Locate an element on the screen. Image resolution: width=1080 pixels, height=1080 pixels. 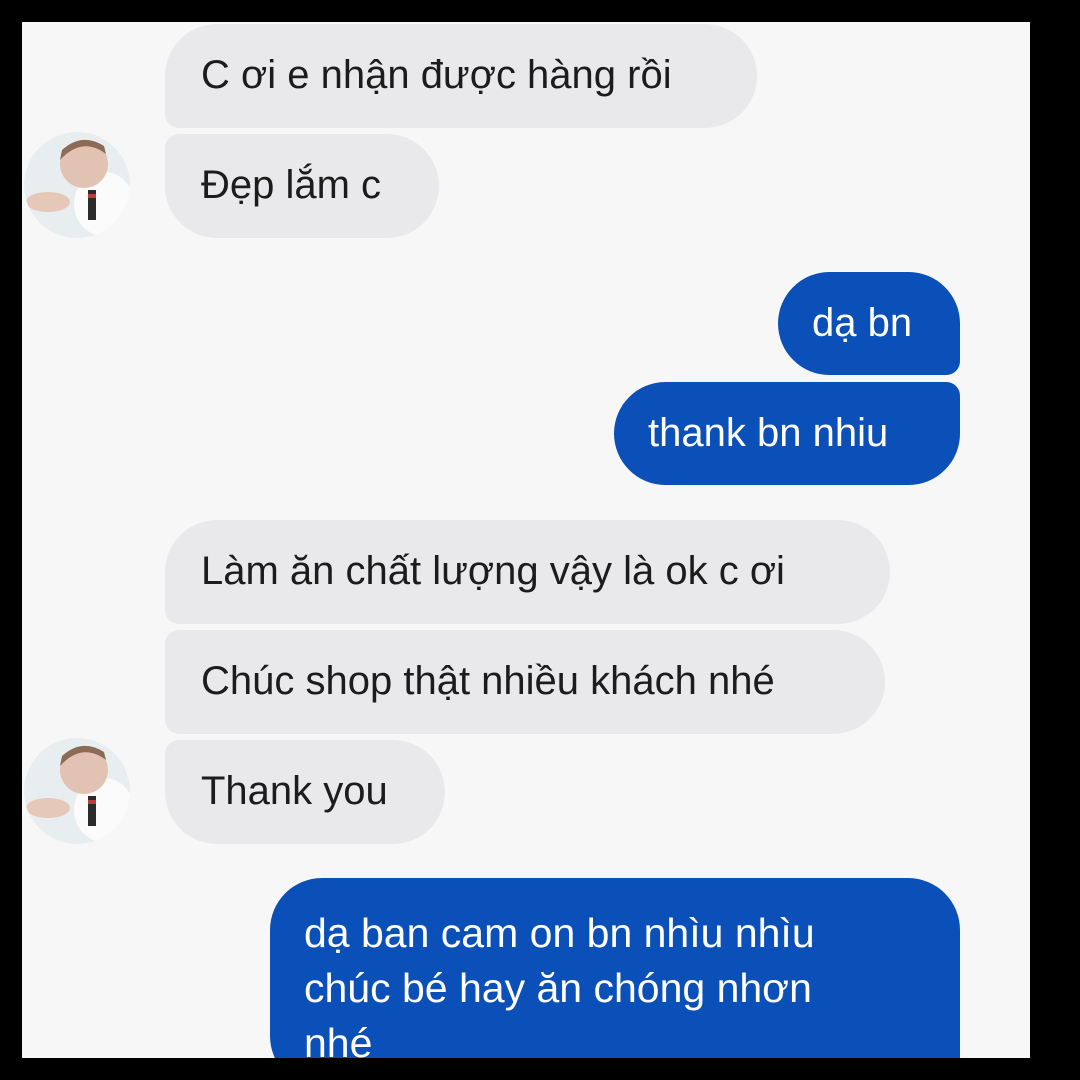
message-text: thank bn nhiu is located at coordinates (768, 433).